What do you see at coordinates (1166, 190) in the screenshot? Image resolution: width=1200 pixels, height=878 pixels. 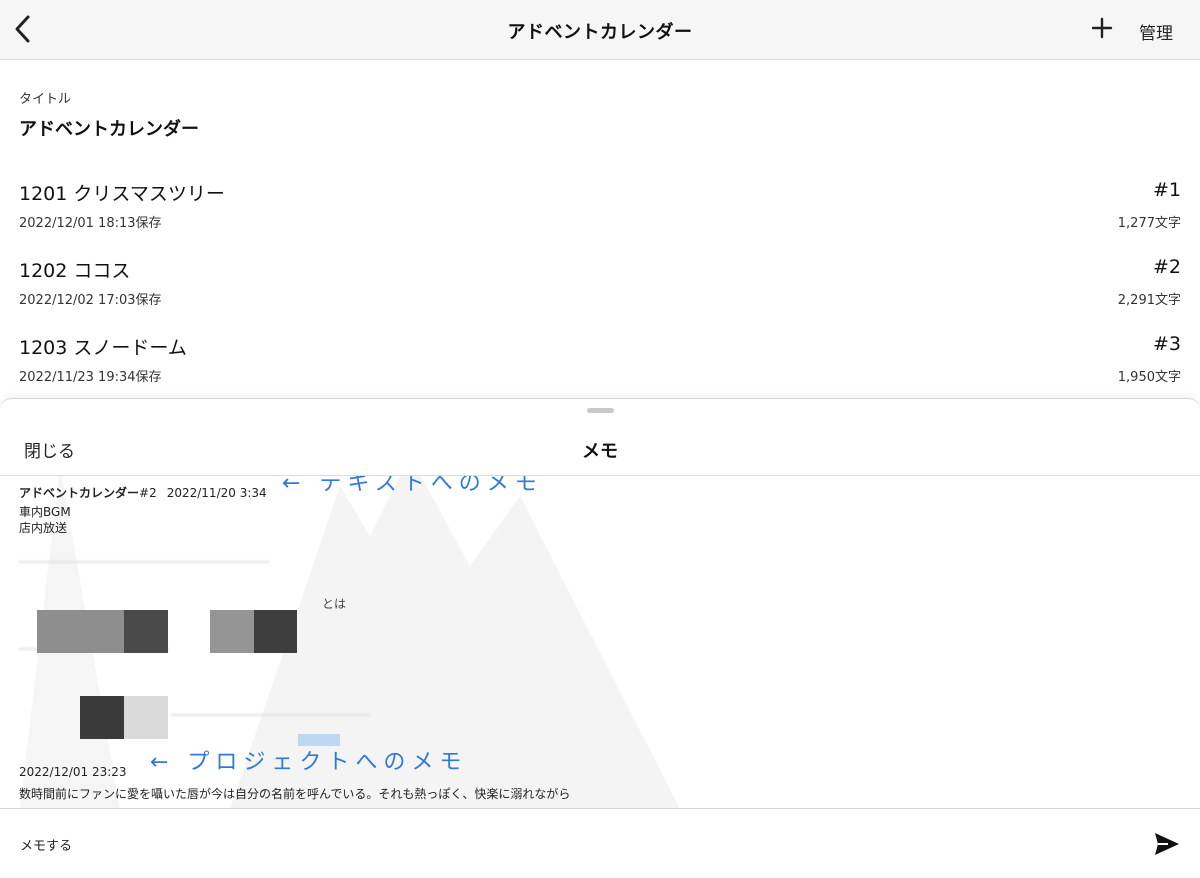 I see `episode-number: #1` at bounding box center [1166, 190].